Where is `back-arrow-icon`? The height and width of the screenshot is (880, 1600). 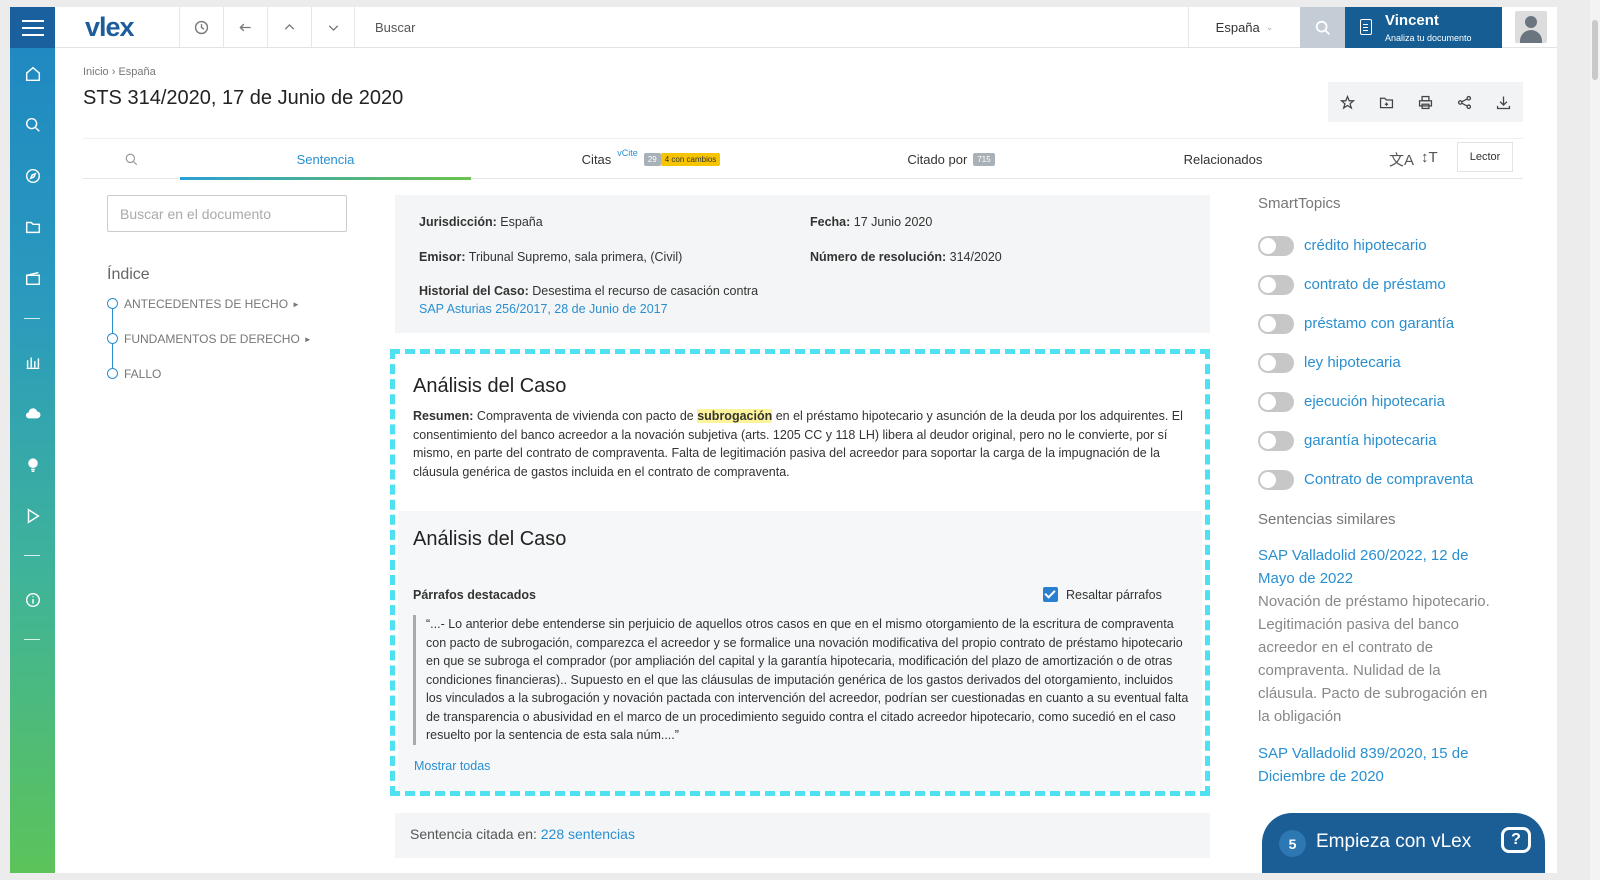
back-arrow-icon is located at coordinates (245, 27).